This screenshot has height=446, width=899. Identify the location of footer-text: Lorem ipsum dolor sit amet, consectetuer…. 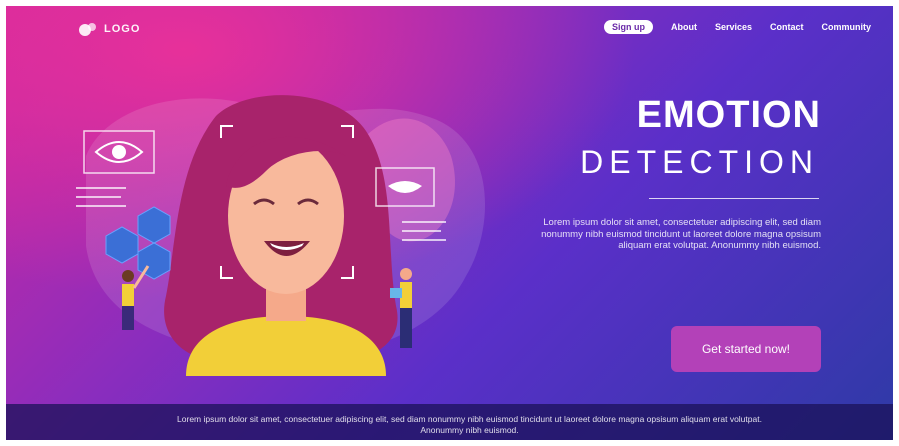
(469, 424).